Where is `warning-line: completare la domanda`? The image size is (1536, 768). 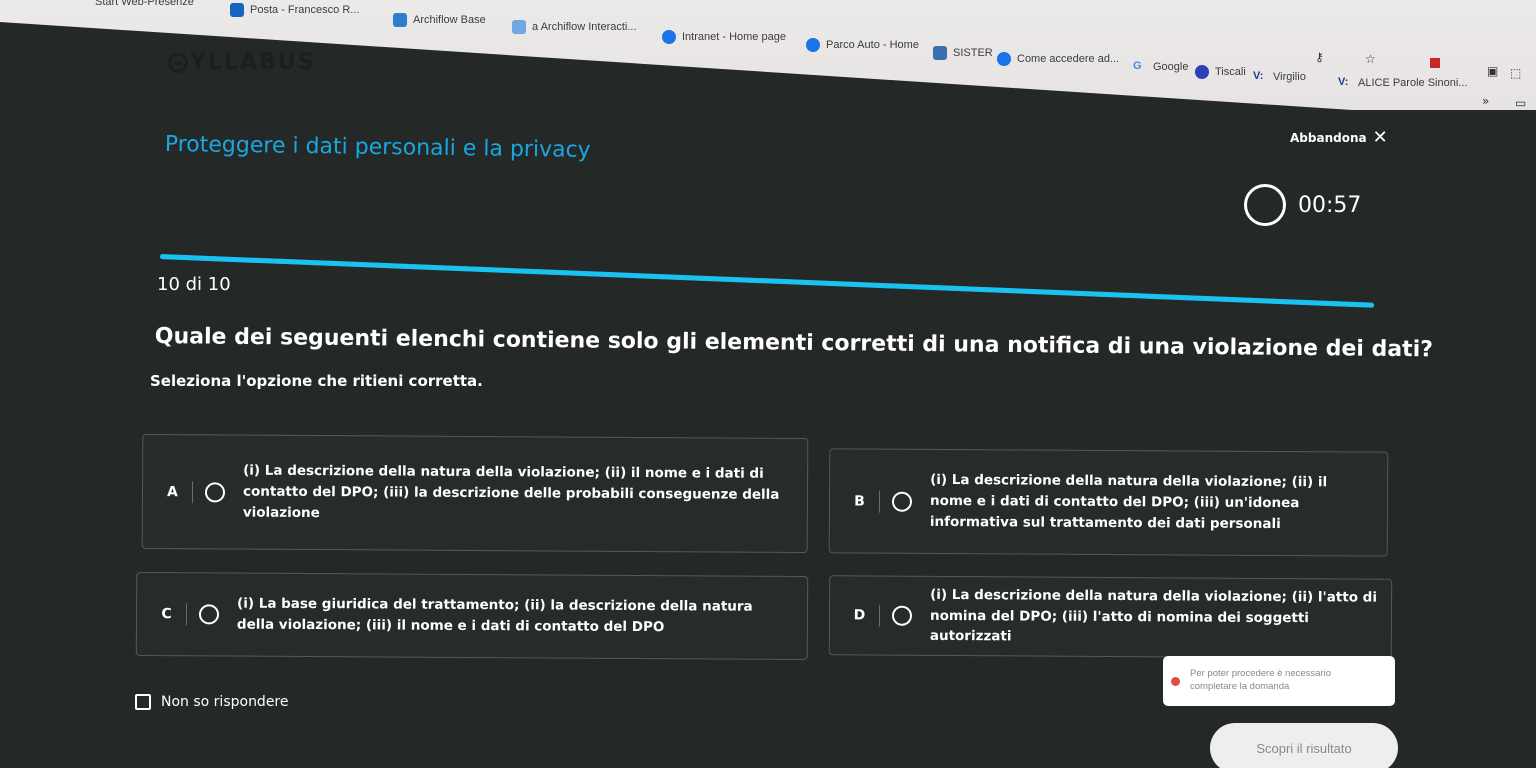 warning-line: completare la domanda is located at coordinates (1240, 686).